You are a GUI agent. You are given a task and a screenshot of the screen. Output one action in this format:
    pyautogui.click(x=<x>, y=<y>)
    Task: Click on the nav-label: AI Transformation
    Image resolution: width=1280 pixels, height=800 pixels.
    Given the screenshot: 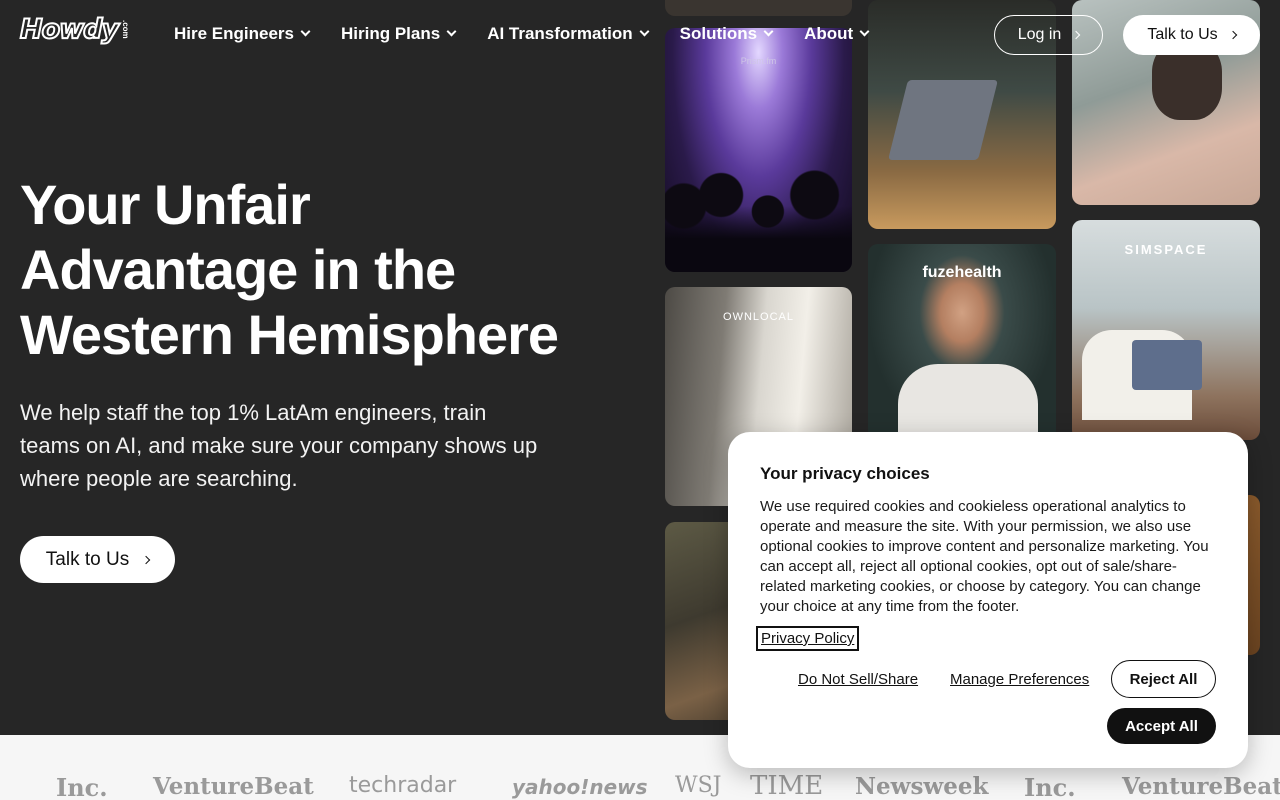 What is the action you would take?
    pyautogui.click(x=560, y=33)
    